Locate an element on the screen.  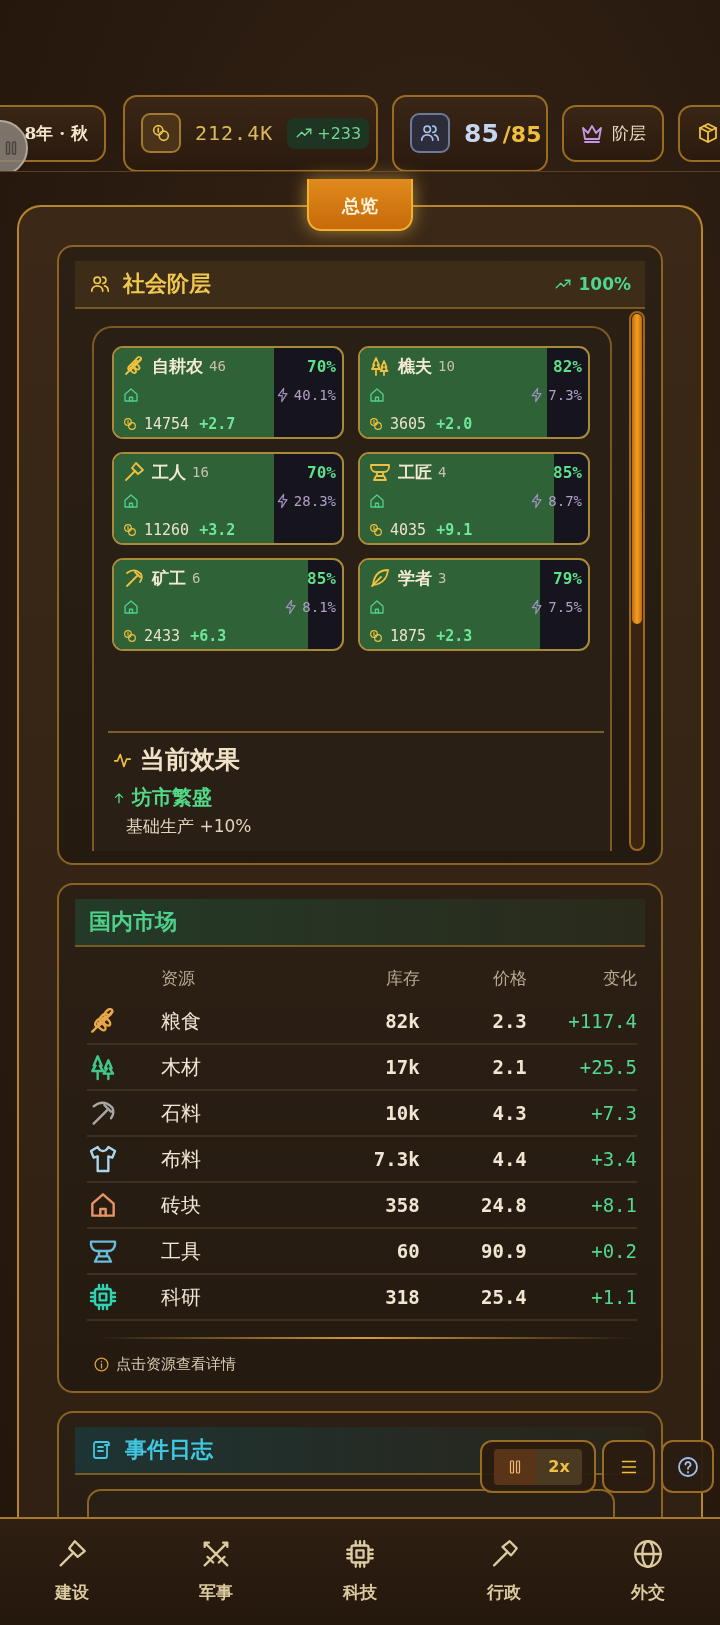
stock-cell: 17k is located at coordinates (369, 1067).